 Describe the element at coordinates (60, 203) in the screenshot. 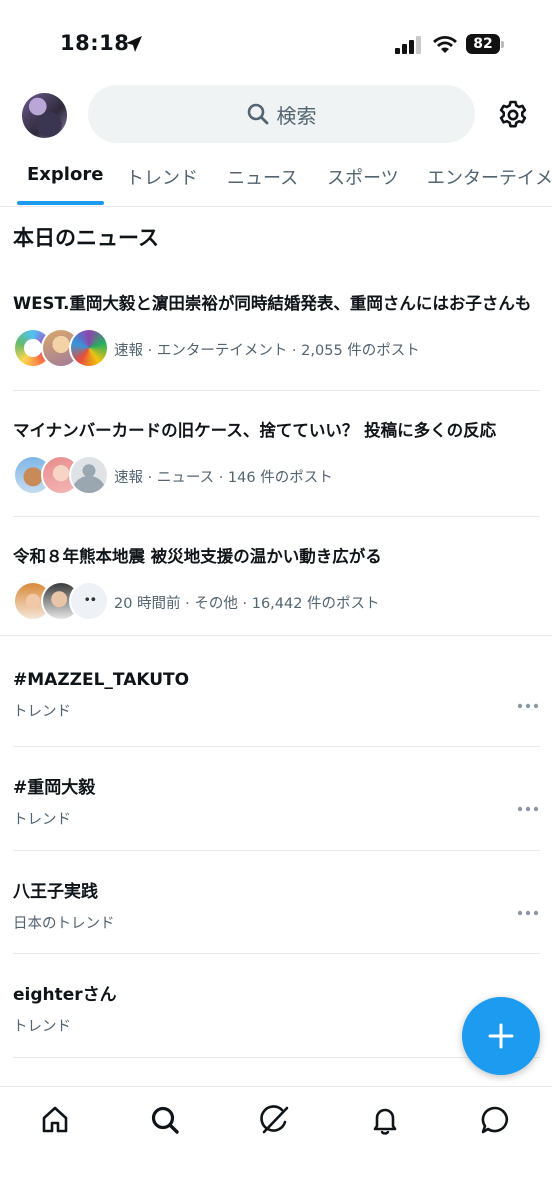

I see `active-tab-indicator` at that location.